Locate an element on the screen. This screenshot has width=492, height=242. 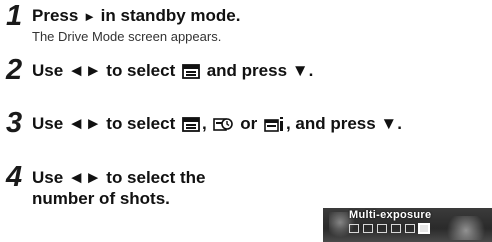
step-instruction: Use ◄► to select and press ▼. is located at coordinates (173, 70).